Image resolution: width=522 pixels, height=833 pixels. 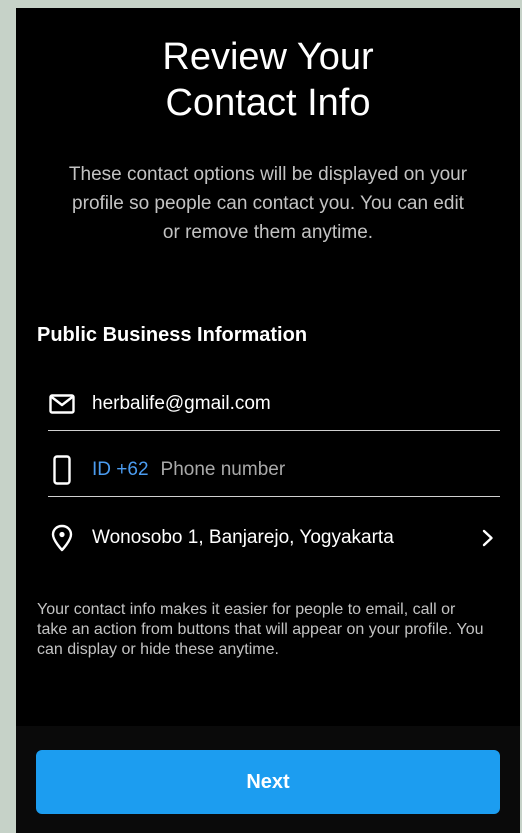 What do you see at coordinates (268, 103) in the screenshot?
I see `page-title-line-2: Contact Info` at bounding box center [268, 103].